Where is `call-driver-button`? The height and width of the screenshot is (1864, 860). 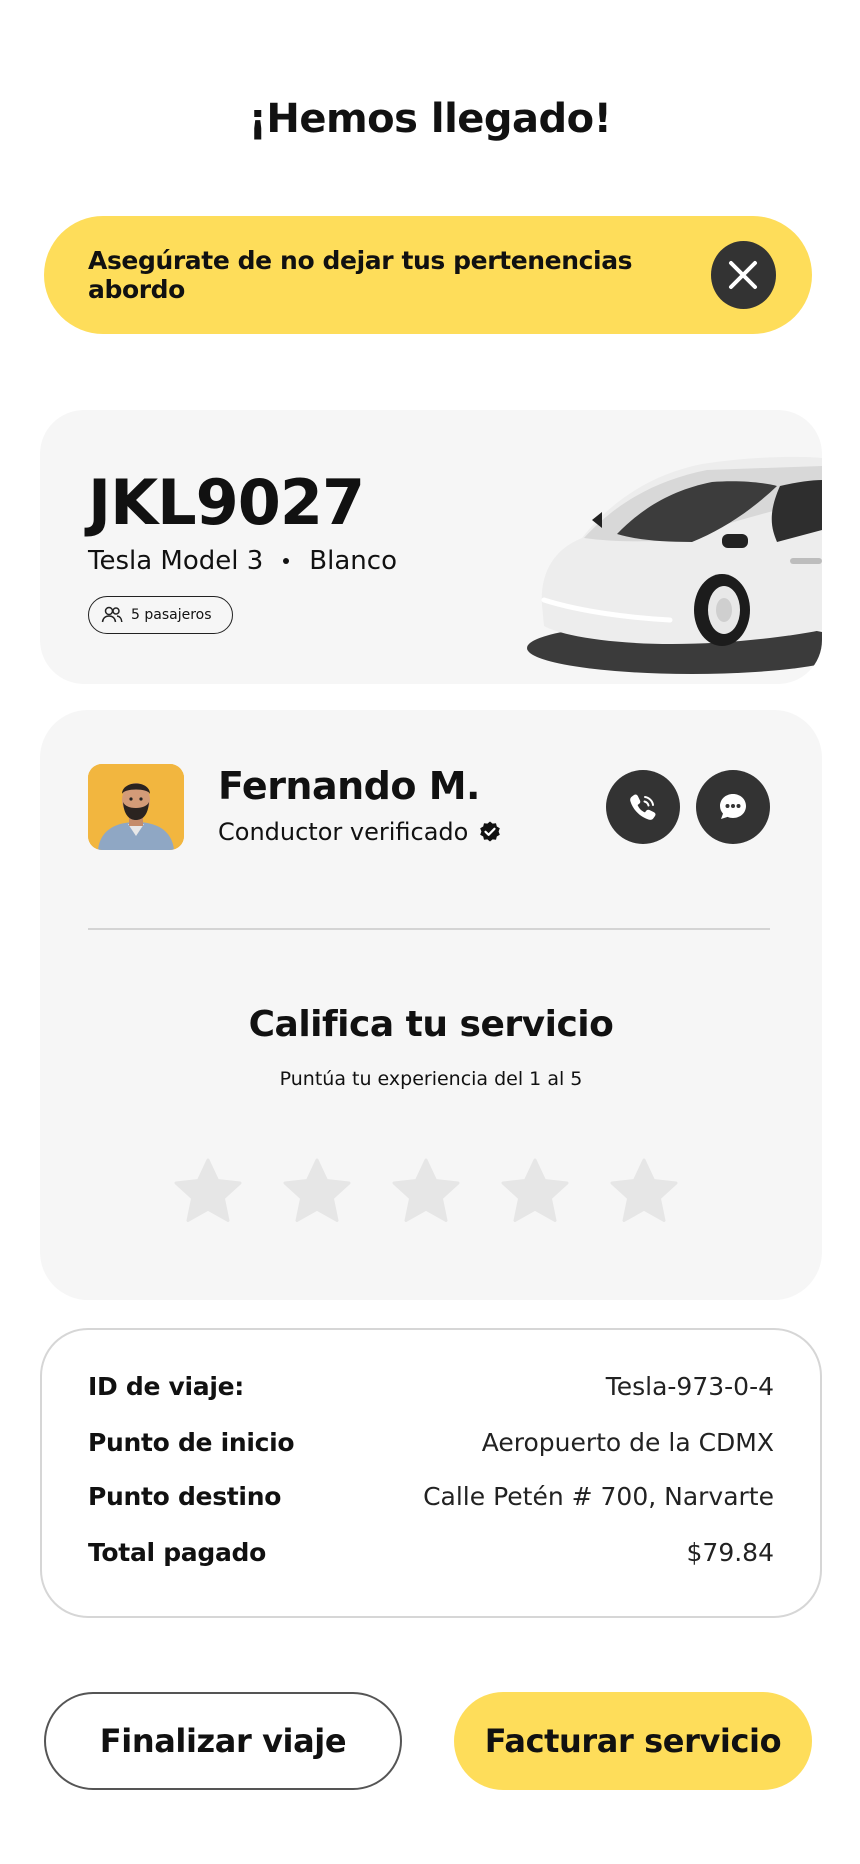
call-driver-button is located at coordinates (643, 807).